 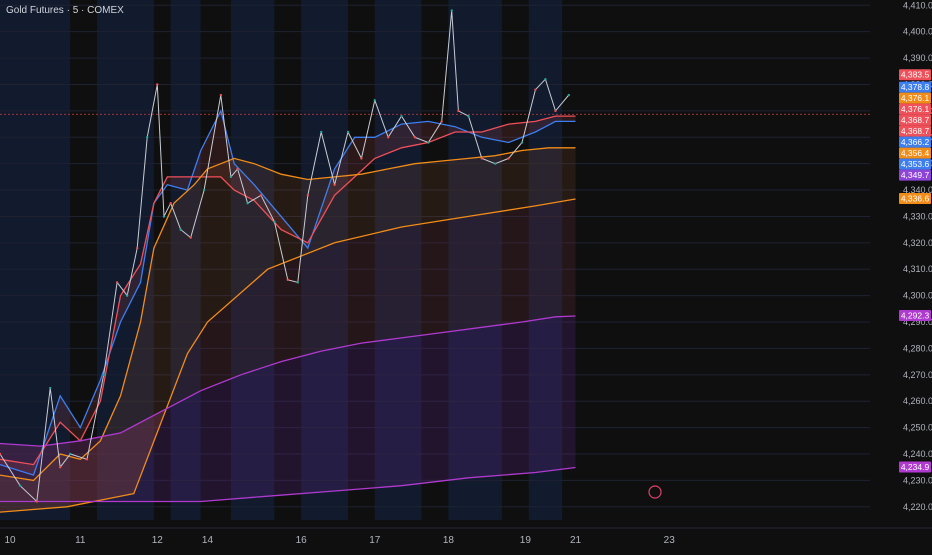 I want to click on time-axis: 10 11 12 14 16 17 18 19 21 23, so click(x=466, y=536).